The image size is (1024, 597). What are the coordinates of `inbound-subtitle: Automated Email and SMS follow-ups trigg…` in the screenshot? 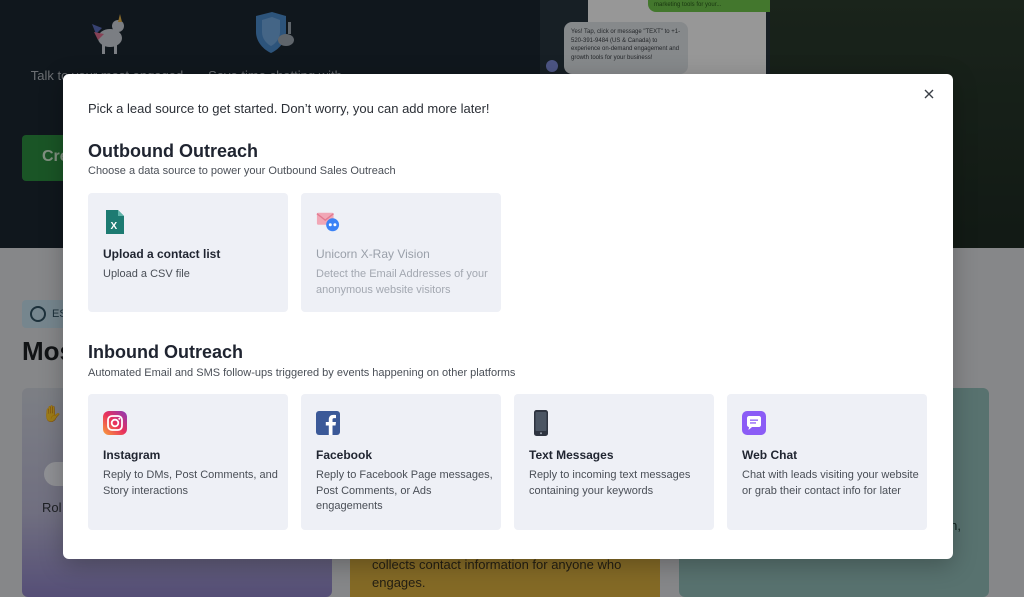 It's located at (302, 373).